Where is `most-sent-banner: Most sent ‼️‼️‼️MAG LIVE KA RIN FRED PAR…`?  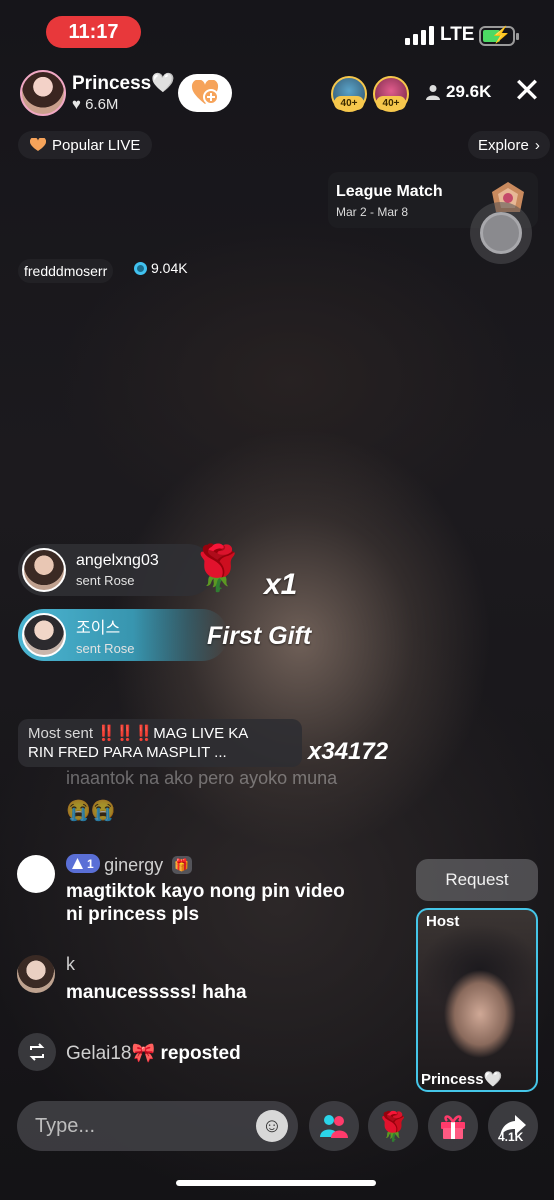 most-sent-banner: Most sent ‼️‼️‼️MAG LIVE KA RIN FRED PAR… is located at coordinates (160, 743).